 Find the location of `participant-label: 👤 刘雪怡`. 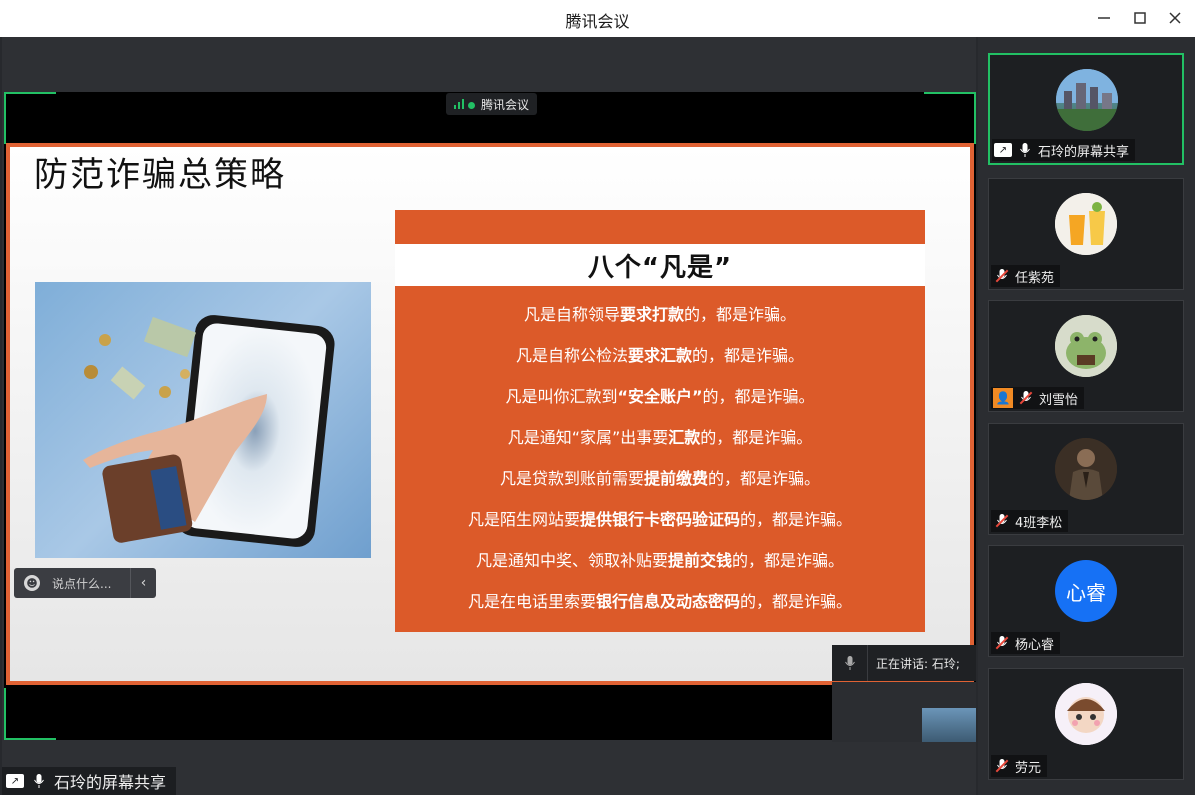

participant-label: 👤 刘雪怡 is located at coordinates (1038, 398).